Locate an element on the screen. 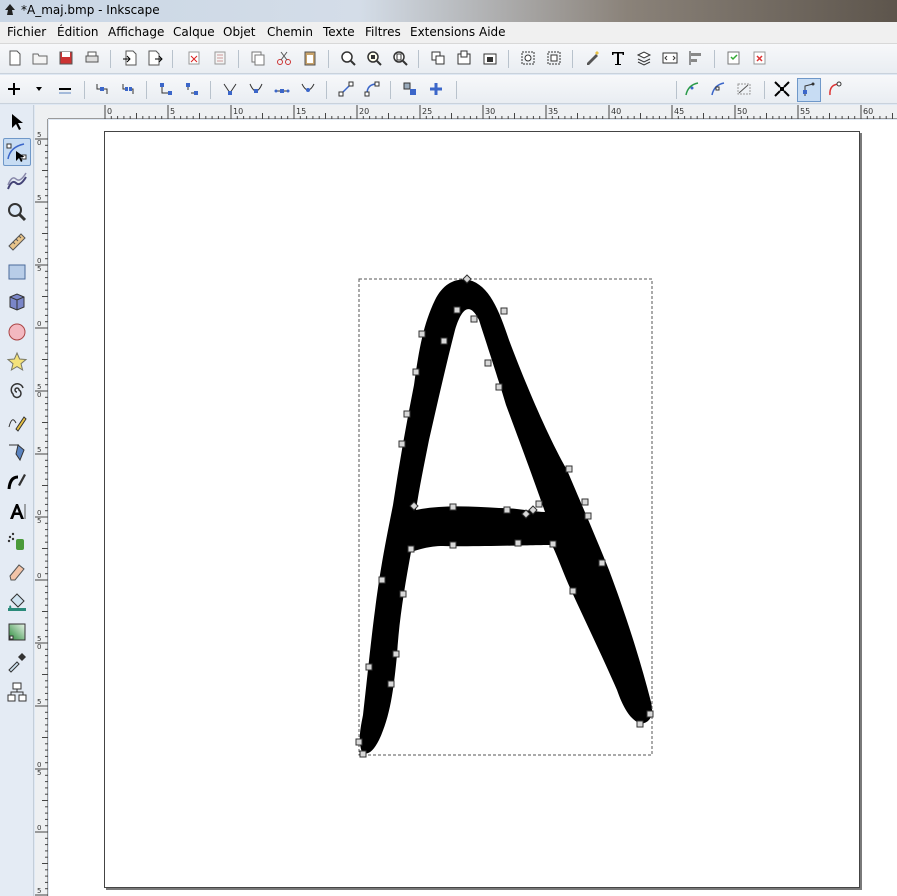  auto-smooth-node-button is located at coordinates (308, 89).